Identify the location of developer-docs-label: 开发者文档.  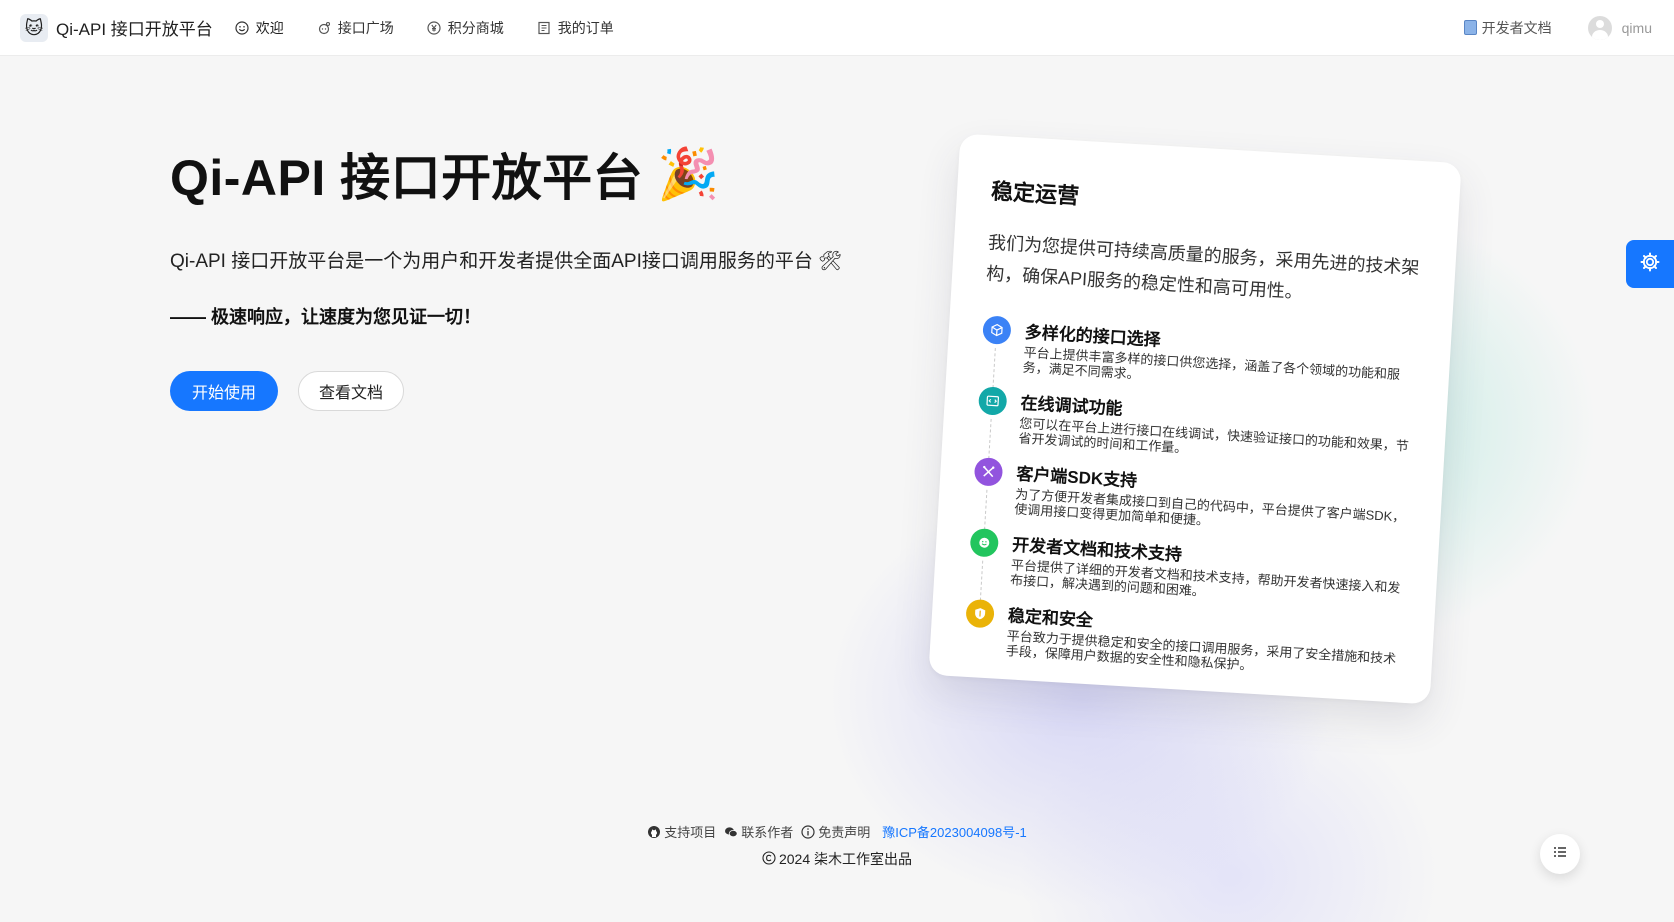
(1516, 27).